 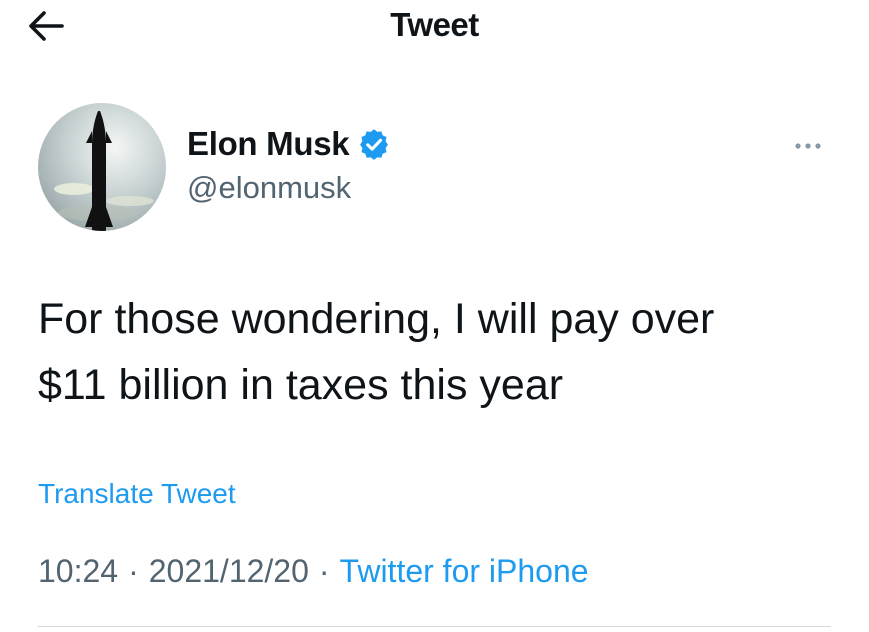 I want to click on starship-avatar-image, so click(x=102, y=167).